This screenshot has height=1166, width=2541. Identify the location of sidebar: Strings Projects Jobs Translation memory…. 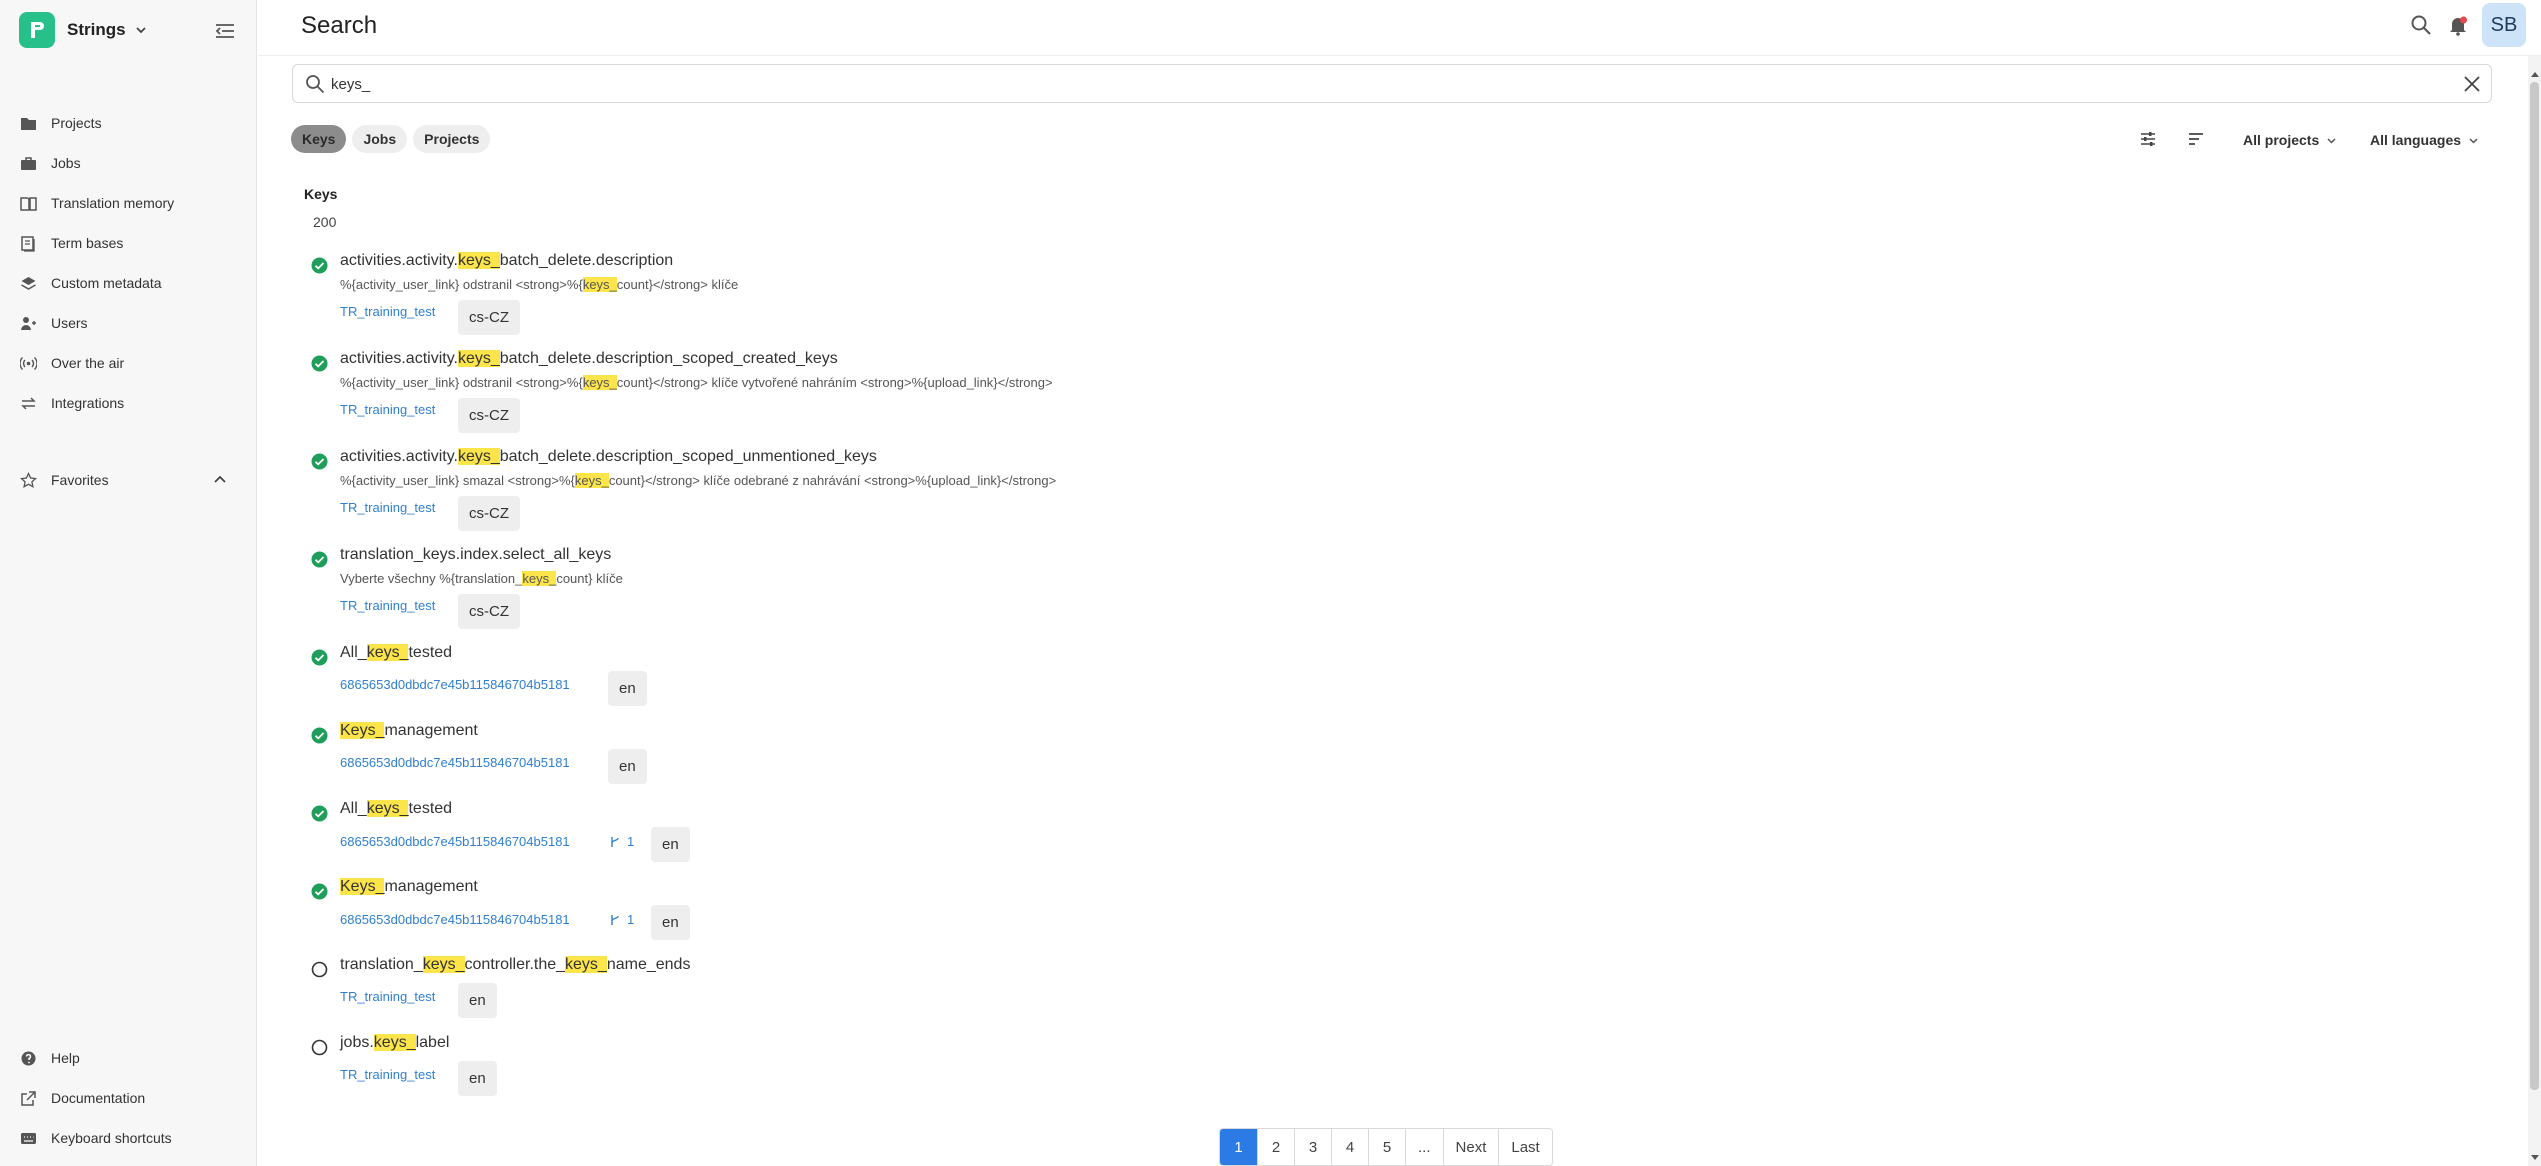
(128, 583).